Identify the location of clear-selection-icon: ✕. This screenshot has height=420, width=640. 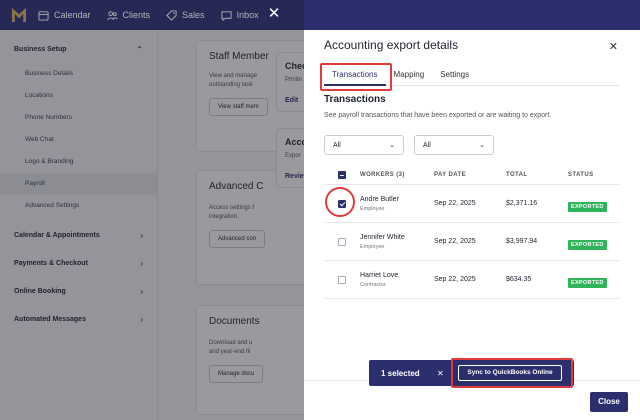
(440, 373).